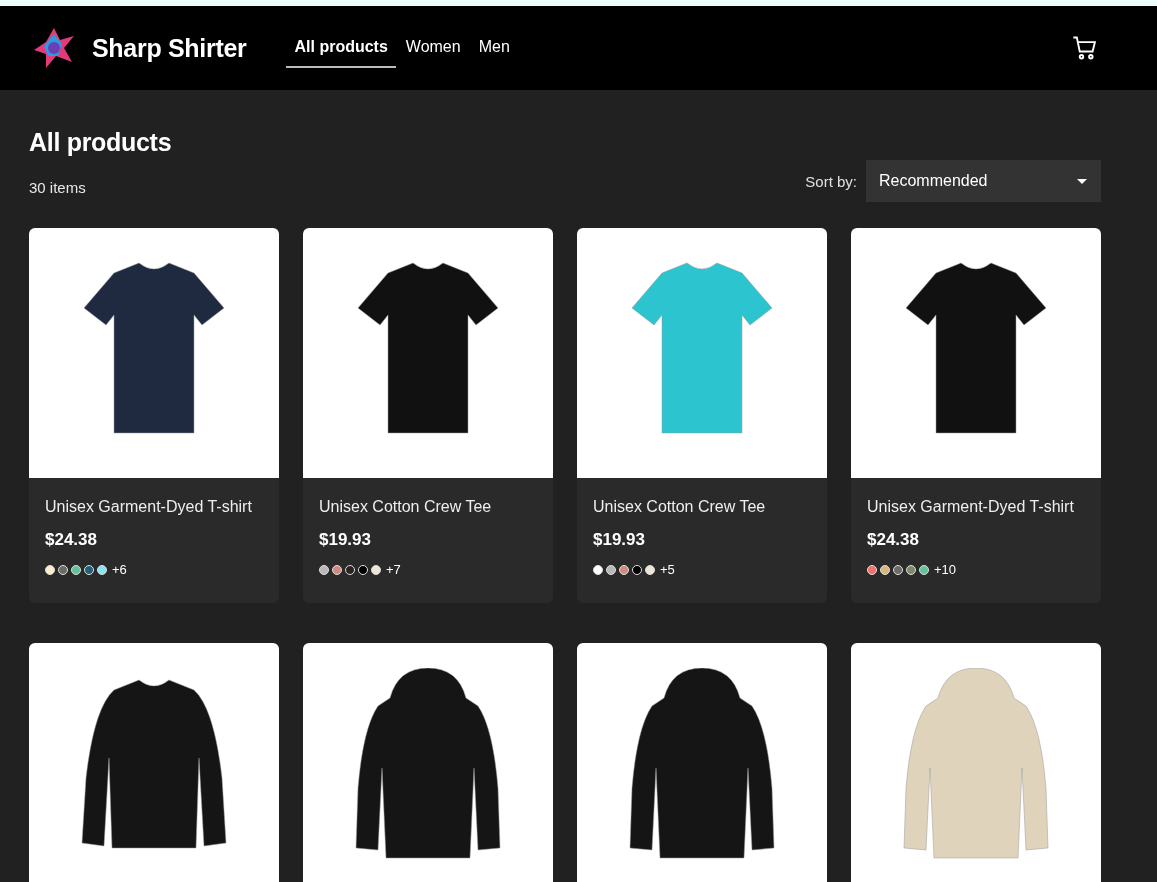 This screenshot has width=1157, height=882. I want to click on sort-label: Sort by:, so click(831, 181).